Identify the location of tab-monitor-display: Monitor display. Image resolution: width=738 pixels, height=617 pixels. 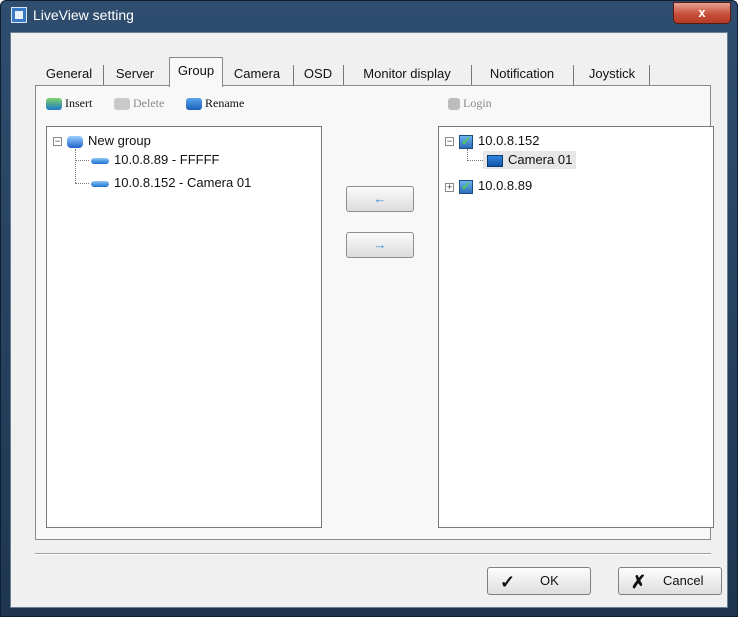
(407, 74).